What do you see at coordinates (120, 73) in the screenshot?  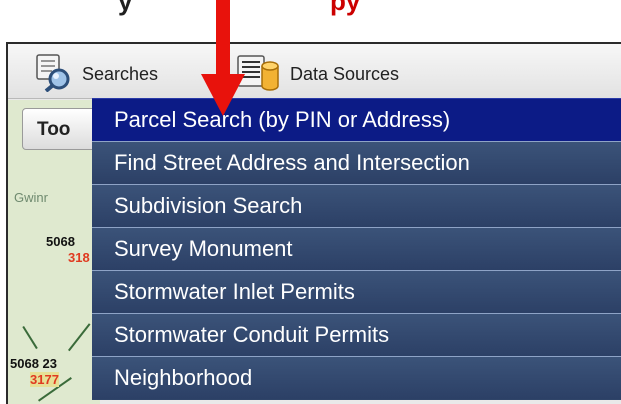 I see `searches-label: Searches` at bounding box center [120, 73].